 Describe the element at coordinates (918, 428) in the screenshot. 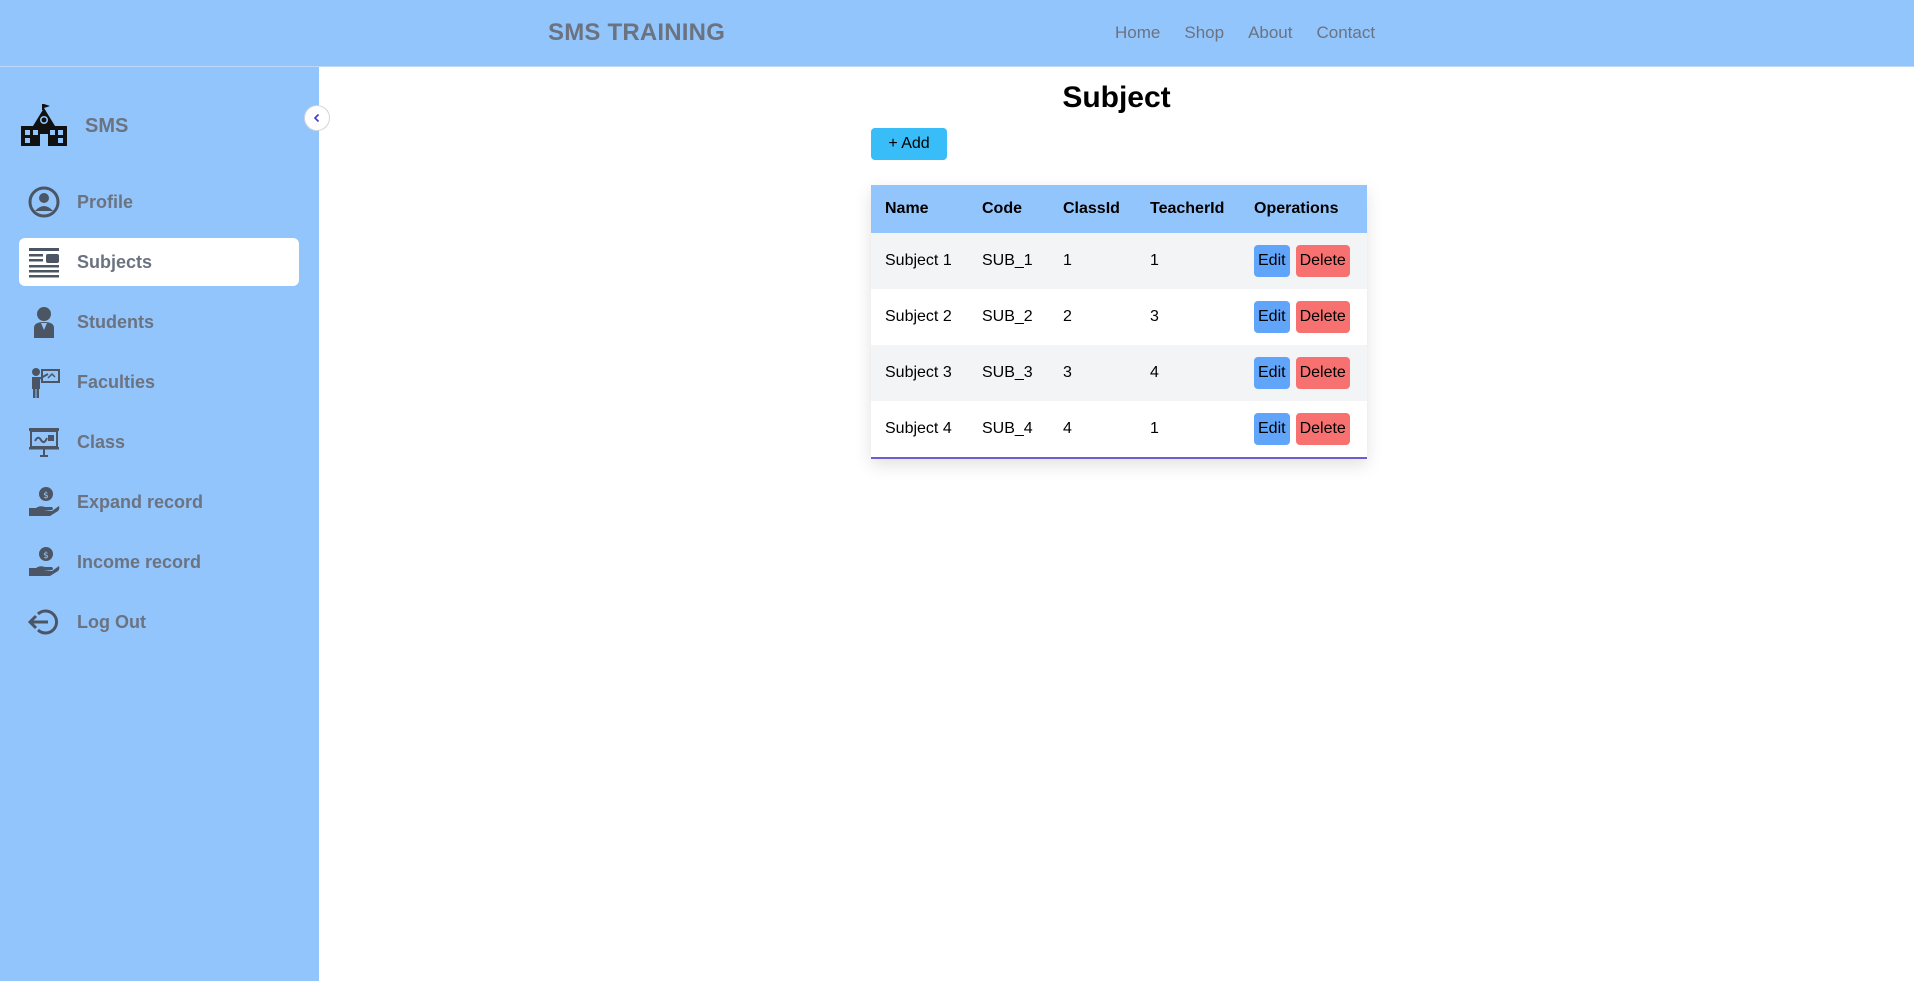

I see `cell-name: Subject 4` at that location.